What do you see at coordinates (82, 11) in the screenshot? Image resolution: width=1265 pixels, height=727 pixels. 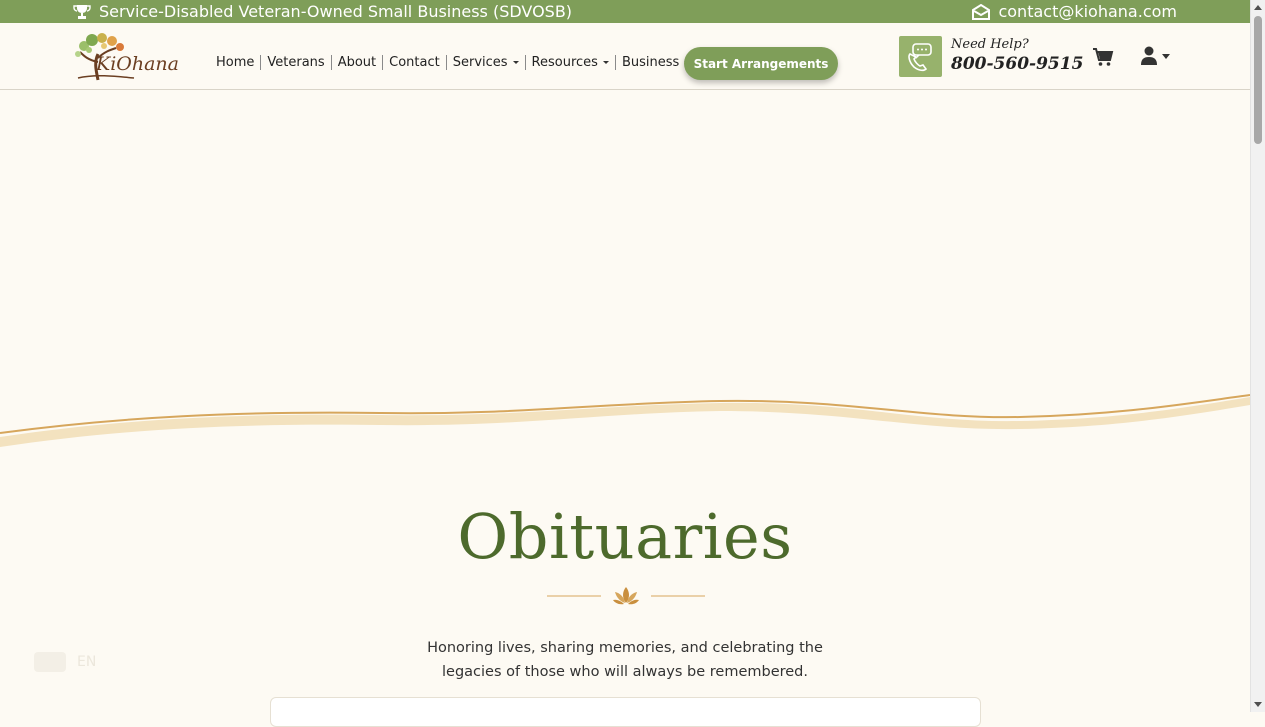 I see `trophy-icon` at bounding box center [82, 11].